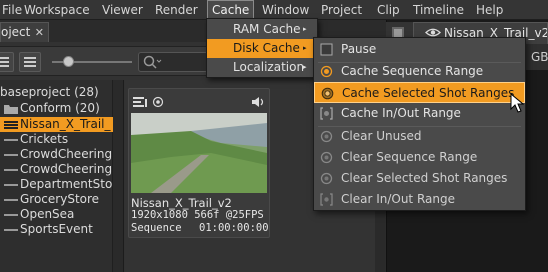 This screenshot has height=272, width=548. What do you see at coordinates (68, 61) in the screenshot?
I see `slider-handle` at bounding box center [68, 61].